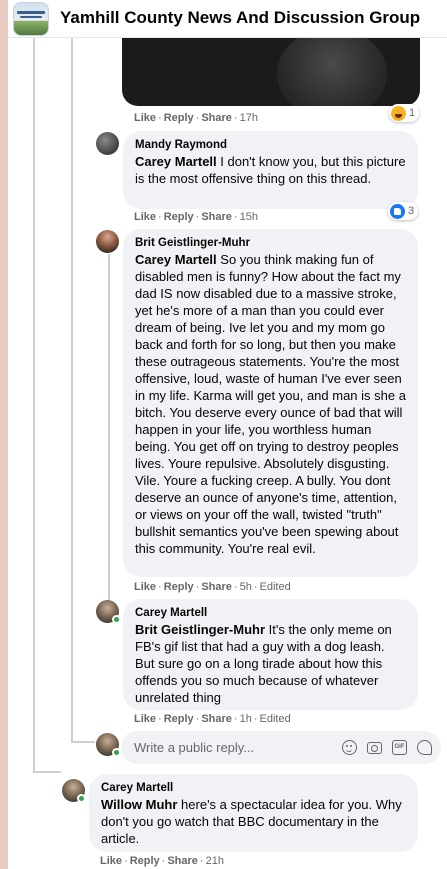 This screenshot has width=447, height=869. Describe the element at coordinates (31, 19) in the screenshot. I see `group-cover-icon` at that location.